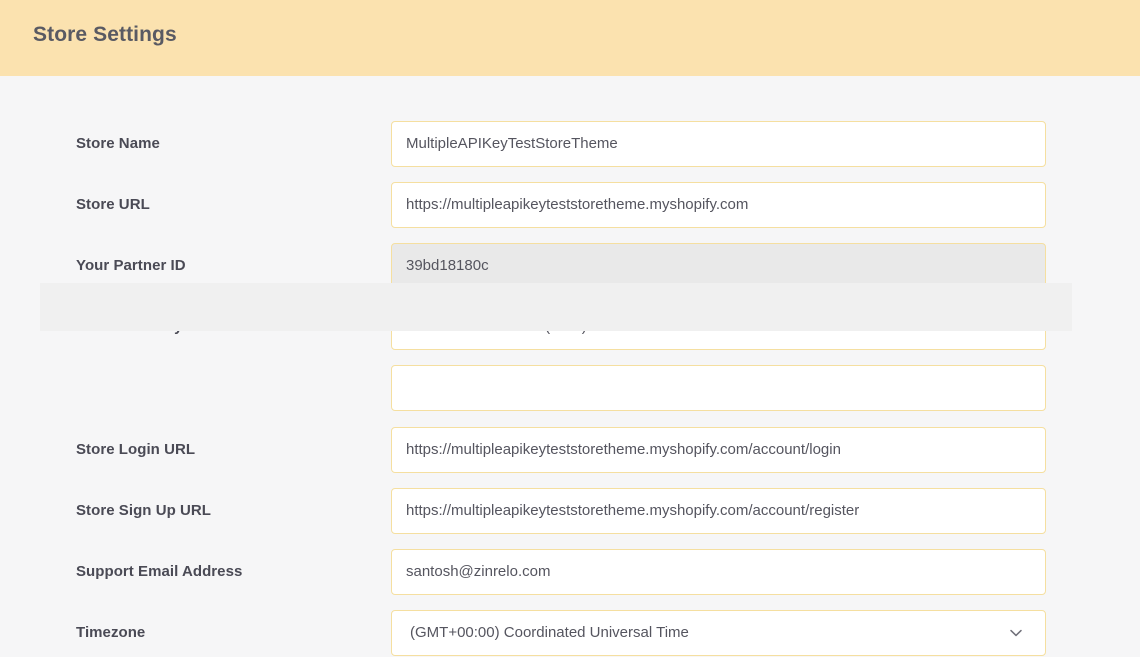 The height and width of the screenshot is (657, 1140). I want to click on input-store-name-value: MultipleAPIKeyTestStoreTheme, so click(512, 143).